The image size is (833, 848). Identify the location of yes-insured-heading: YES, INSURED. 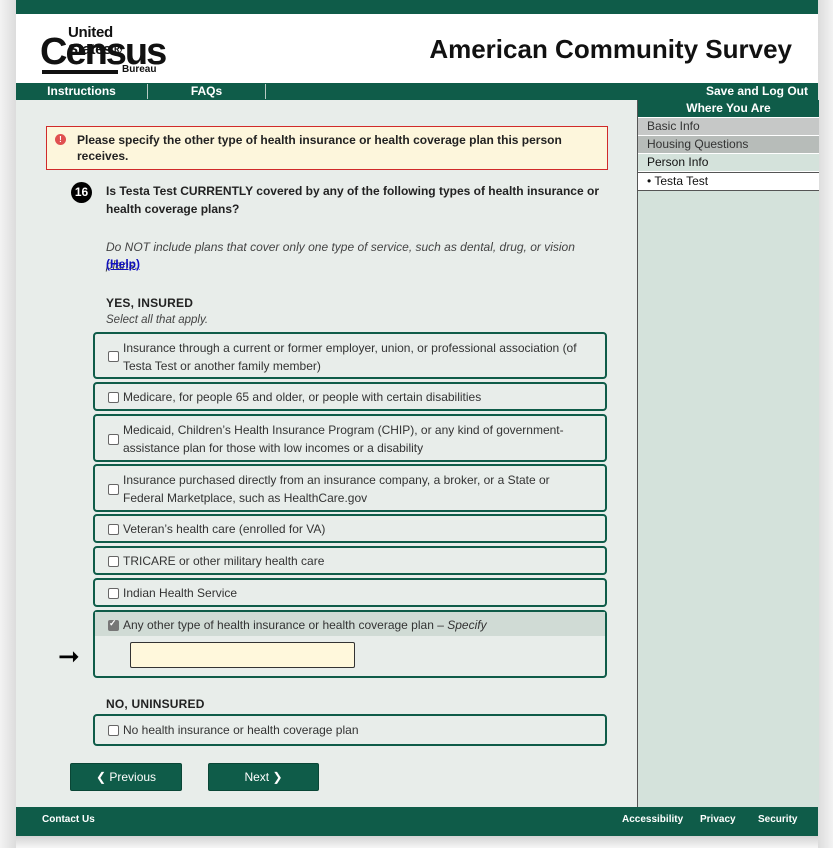
(150, 303).